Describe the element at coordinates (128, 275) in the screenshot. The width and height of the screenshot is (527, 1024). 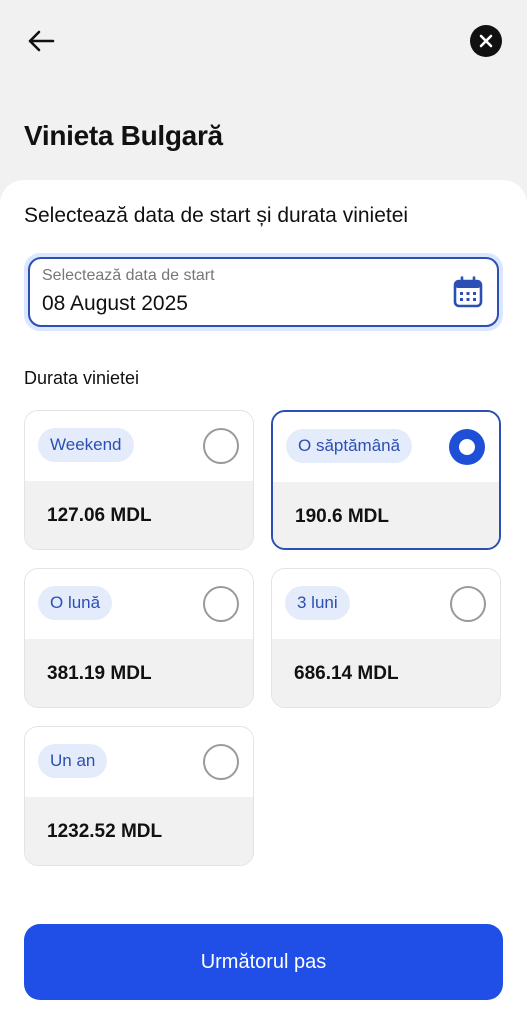
I see `start-date-label: Selectează data de start` at that location.